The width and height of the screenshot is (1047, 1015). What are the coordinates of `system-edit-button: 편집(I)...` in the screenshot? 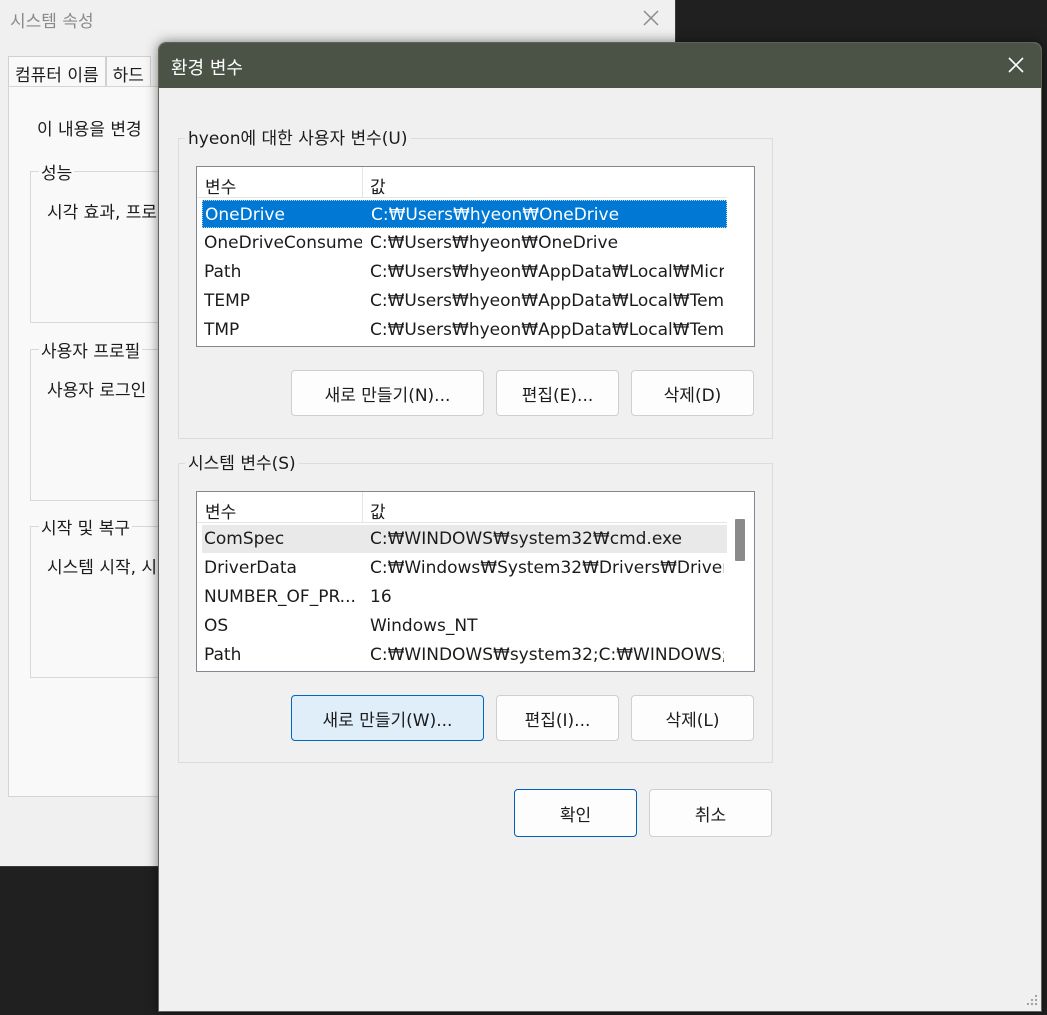 It's located at (557, 718).